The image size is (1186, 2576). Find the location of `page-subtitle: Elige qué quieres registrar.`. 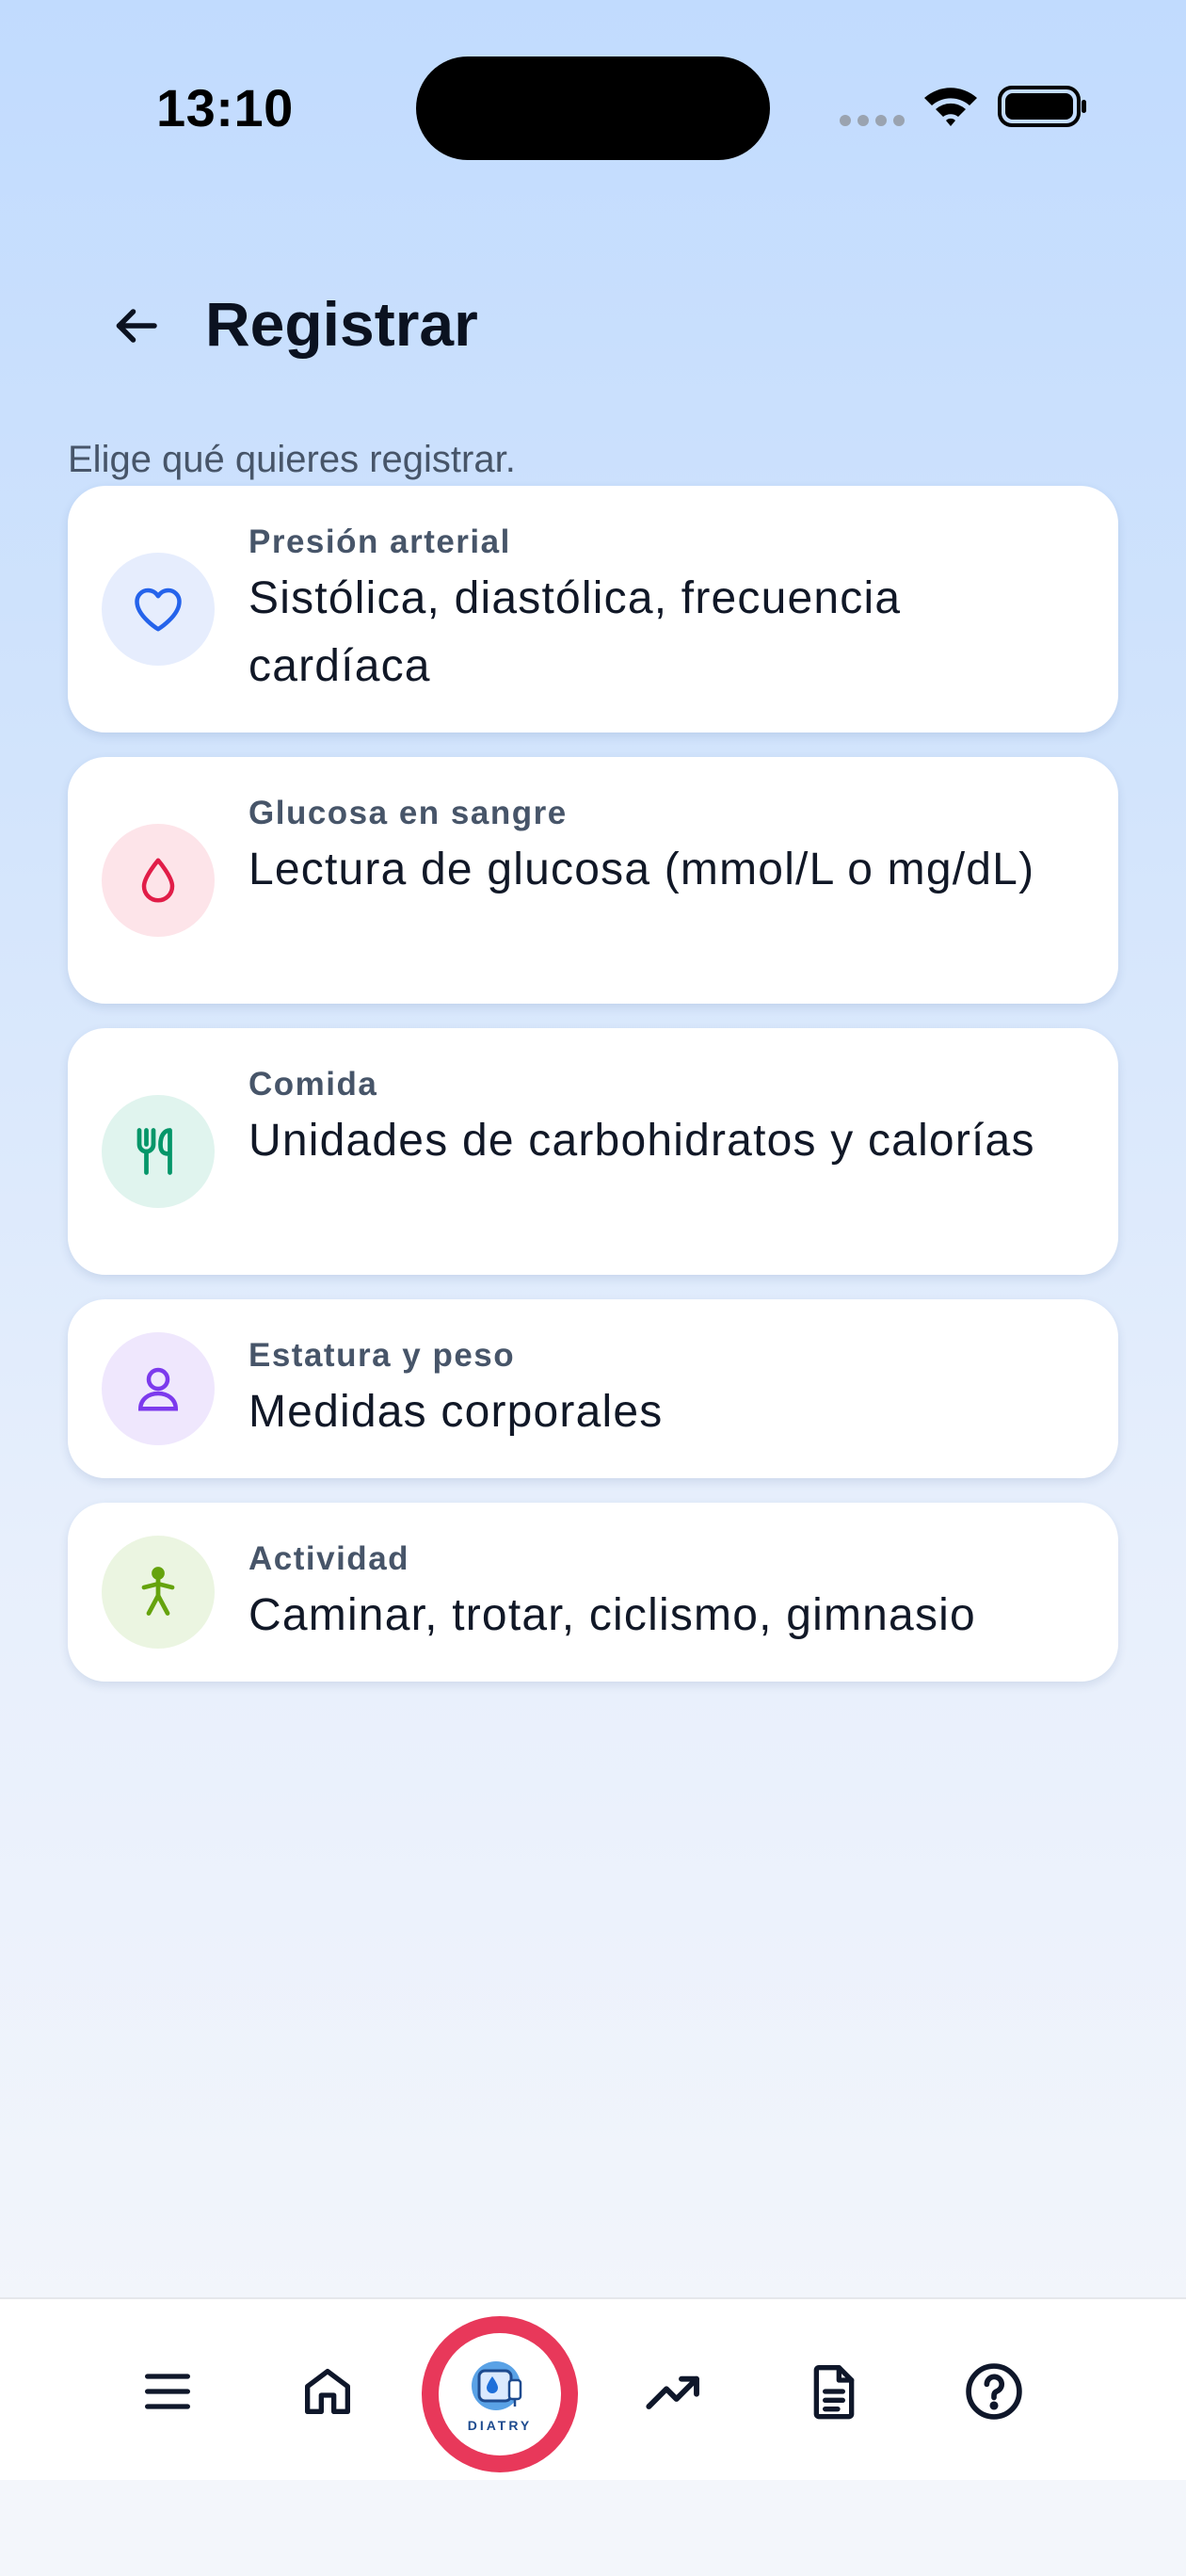

page-subtitle: Elige qué quieres registrar. is located at coordinates (292, 459).